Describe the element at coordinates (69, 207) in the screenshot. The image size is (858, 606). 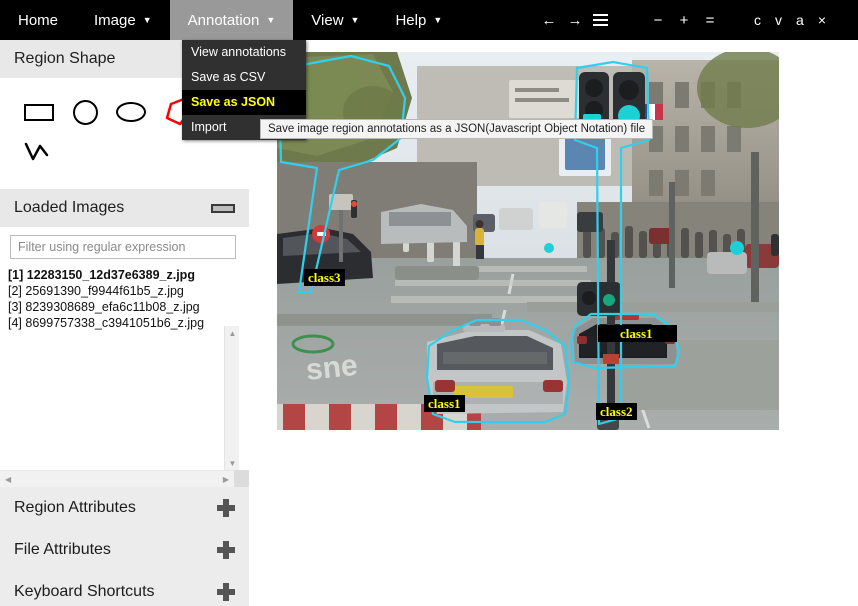
I see `loaded-images-title: Loaded Images` at that location.